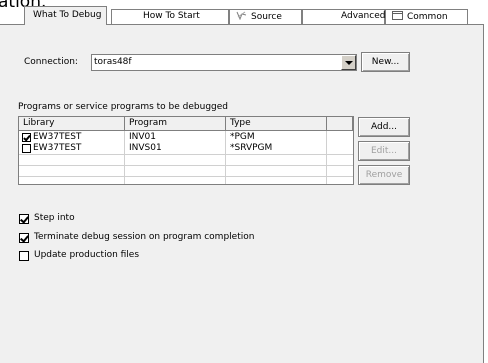 This screenshot has height=363, width=488. I want to click on cell-program: INV01, so click(142, 137).